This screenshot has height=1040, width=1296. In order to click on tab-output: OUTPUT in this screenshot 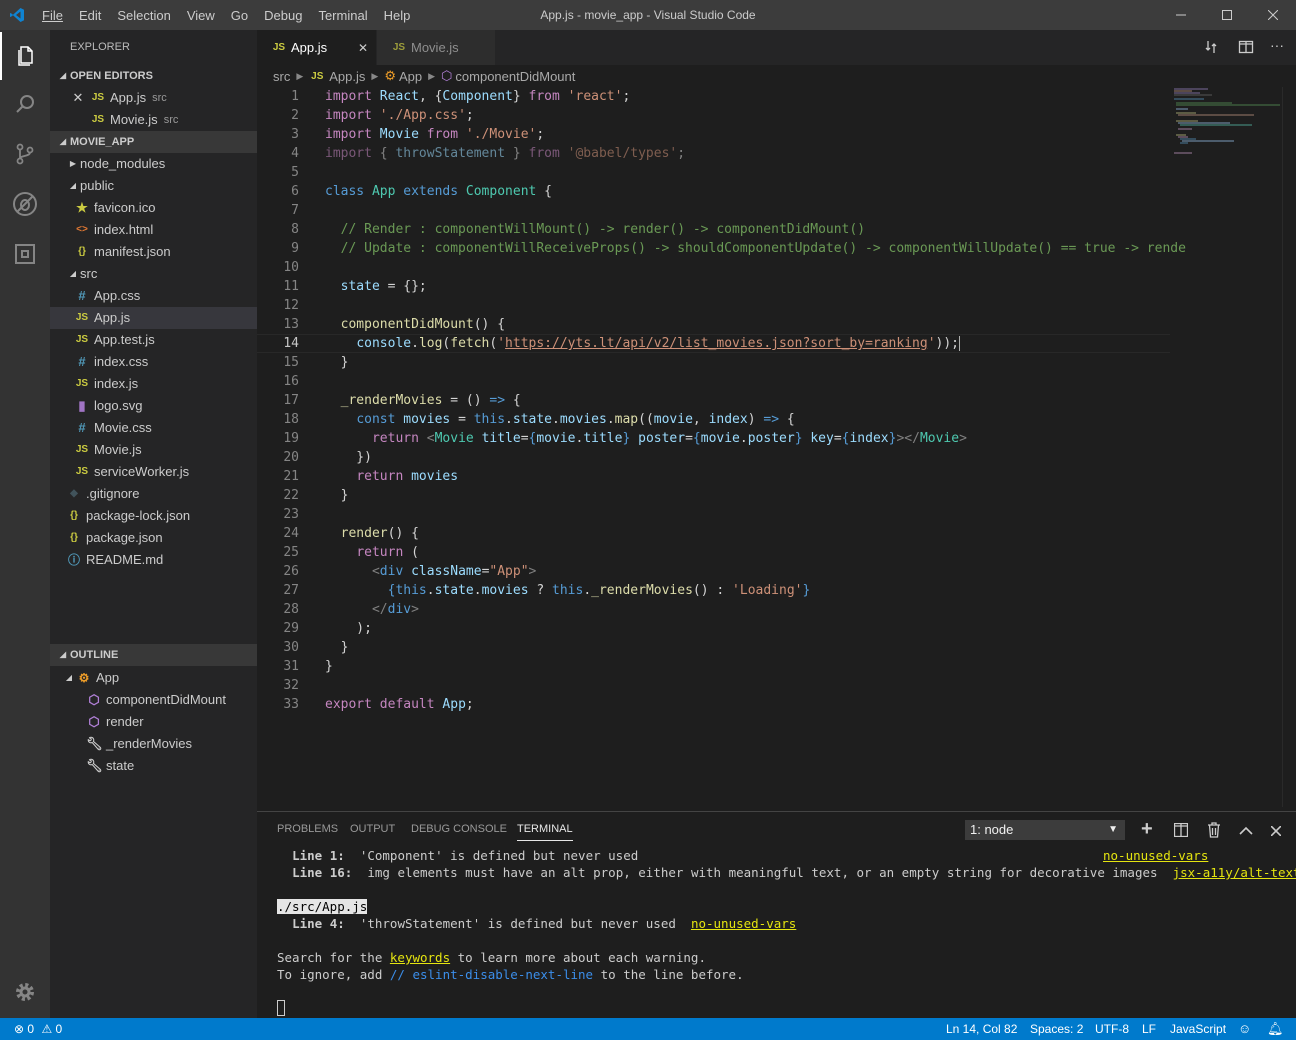, I will do `click(372, 829)`.